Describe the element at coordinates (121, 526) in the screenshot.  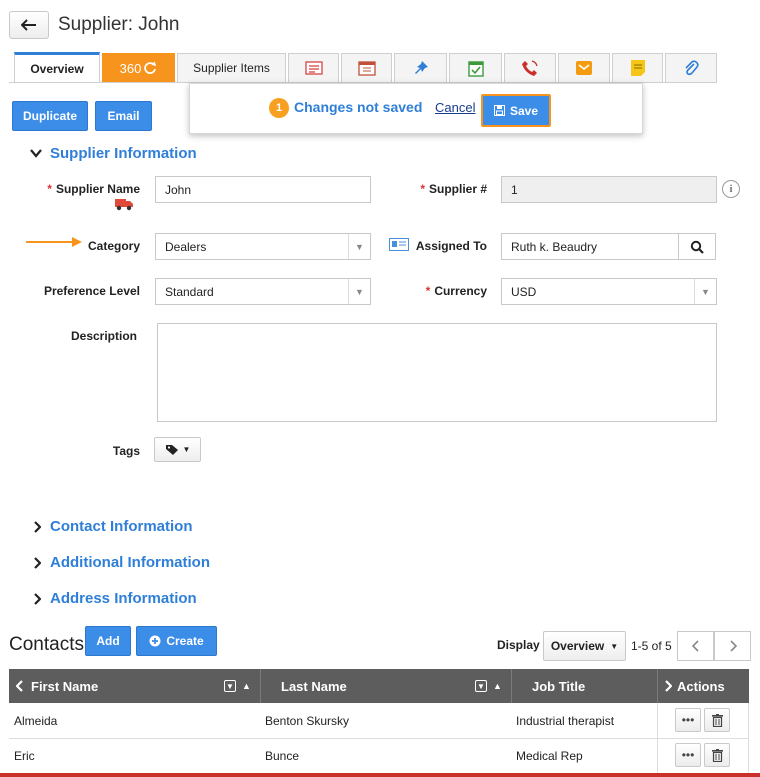
I see `contact-information-header: Contact Information` at that location.